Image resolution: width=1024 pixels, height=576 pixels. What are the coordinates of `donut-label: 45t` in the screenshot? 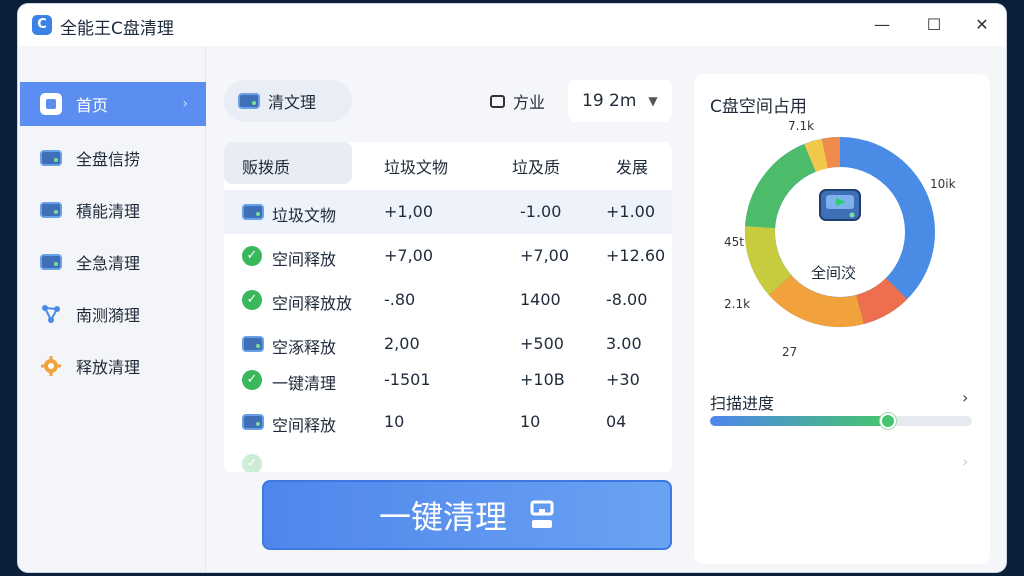 It's located at (734, 242).